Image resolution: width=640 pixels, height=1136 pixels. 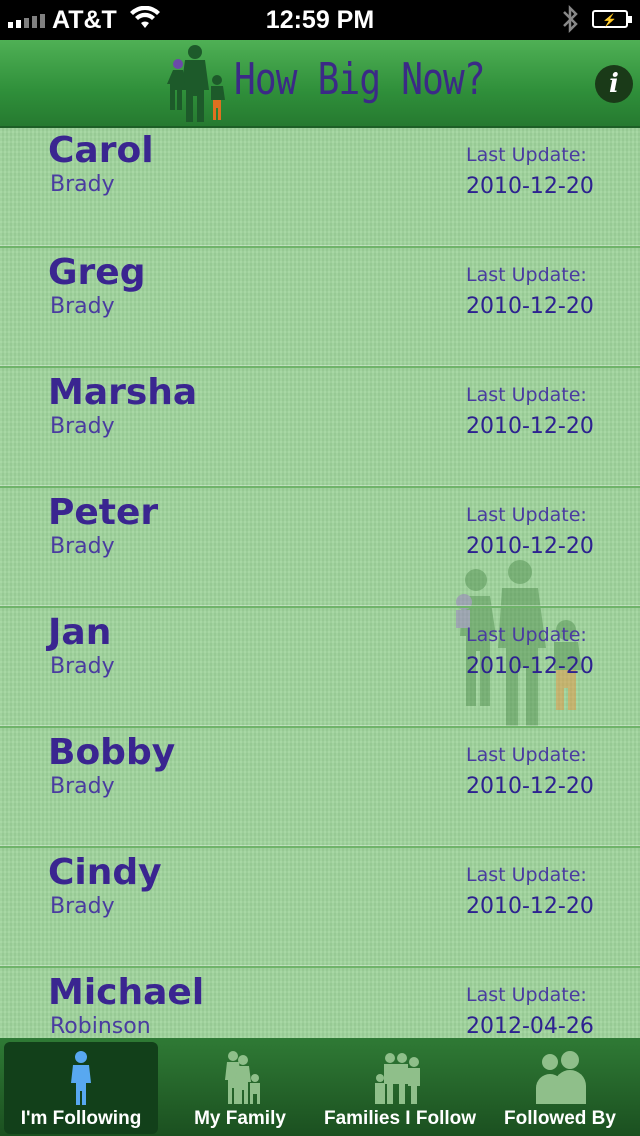 What do you see at coordinates (320, 908) in the screenshot?
I see `list-item: Cindy Brady Last Update: 2010-12-20` at bounding box center [320, 908].